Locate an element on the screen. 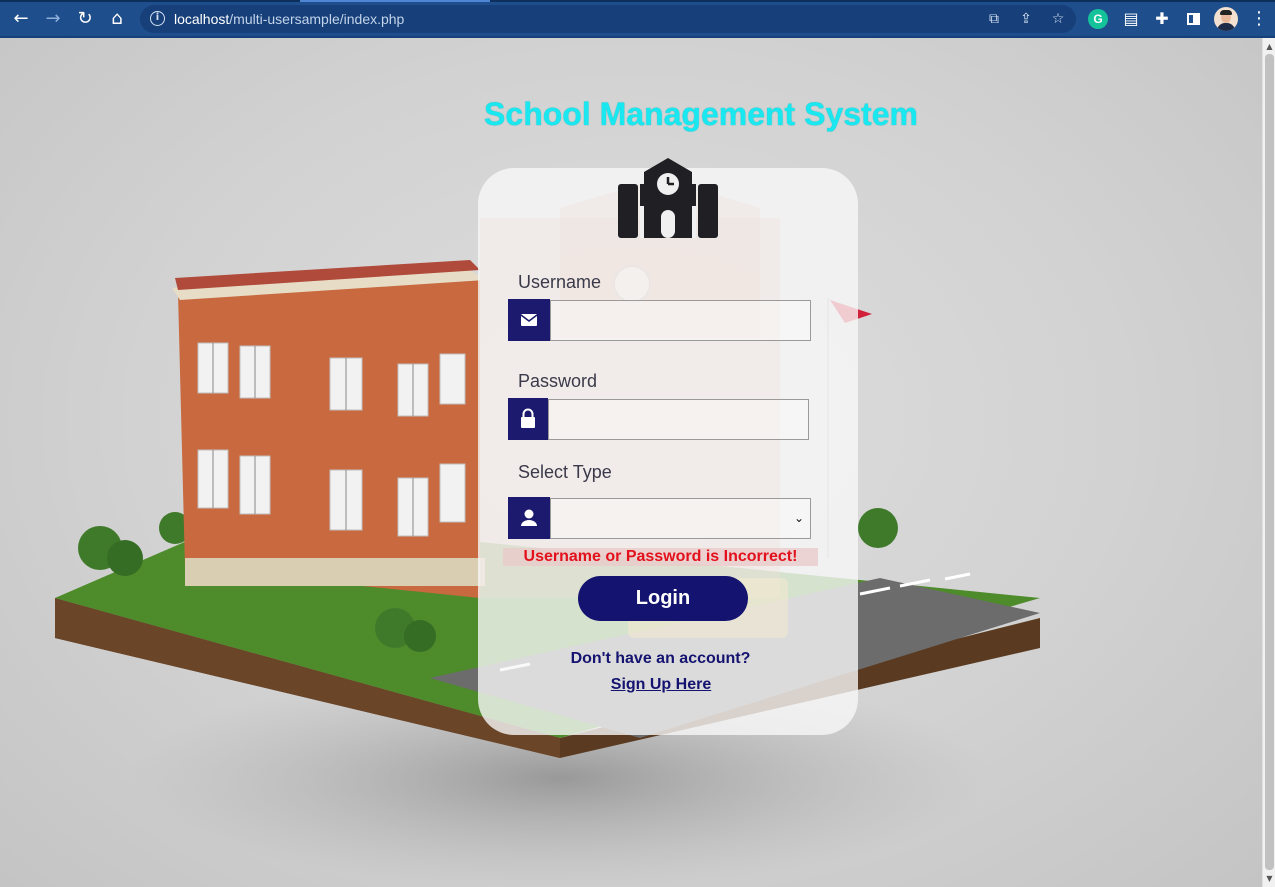 This screenshot has height=887, width=1275. password-field-group is located at coordinates (659, 419).